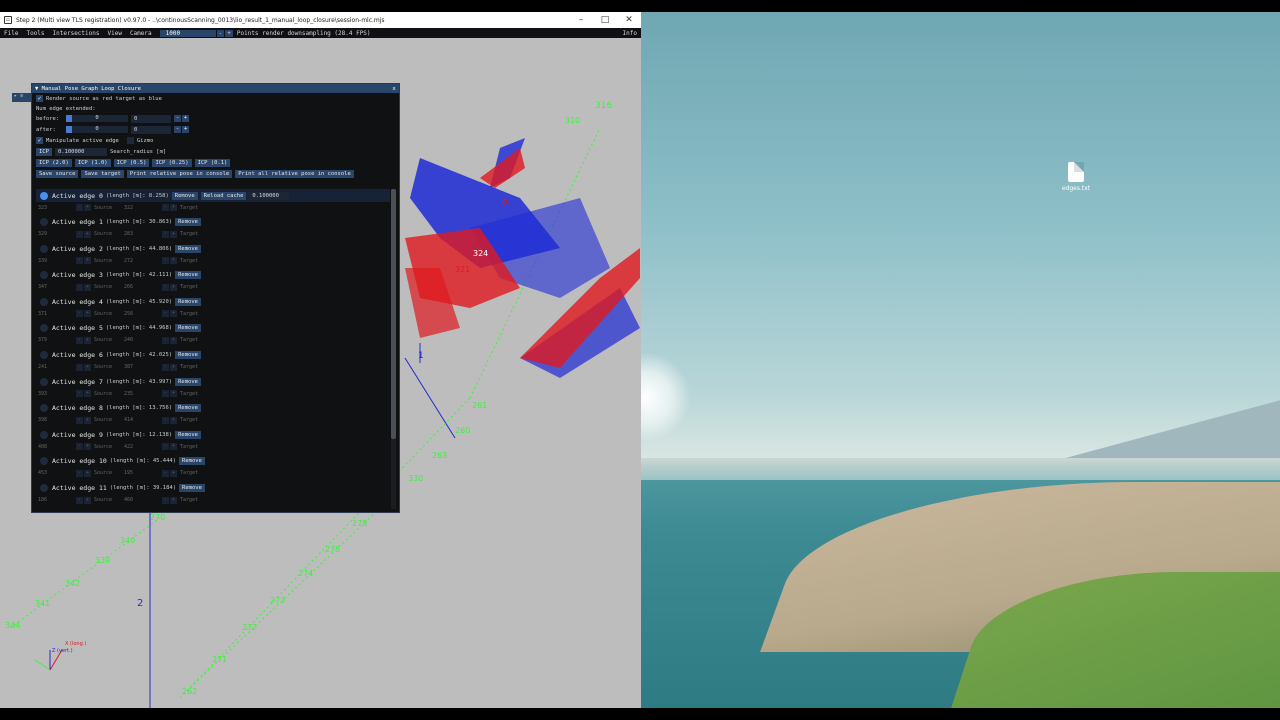 The height and width of the screenshot is (720, 1280). Describe the element at coordinates (220, 33) in the screenshot. I see `downsampling-minus-button: -` at that location.